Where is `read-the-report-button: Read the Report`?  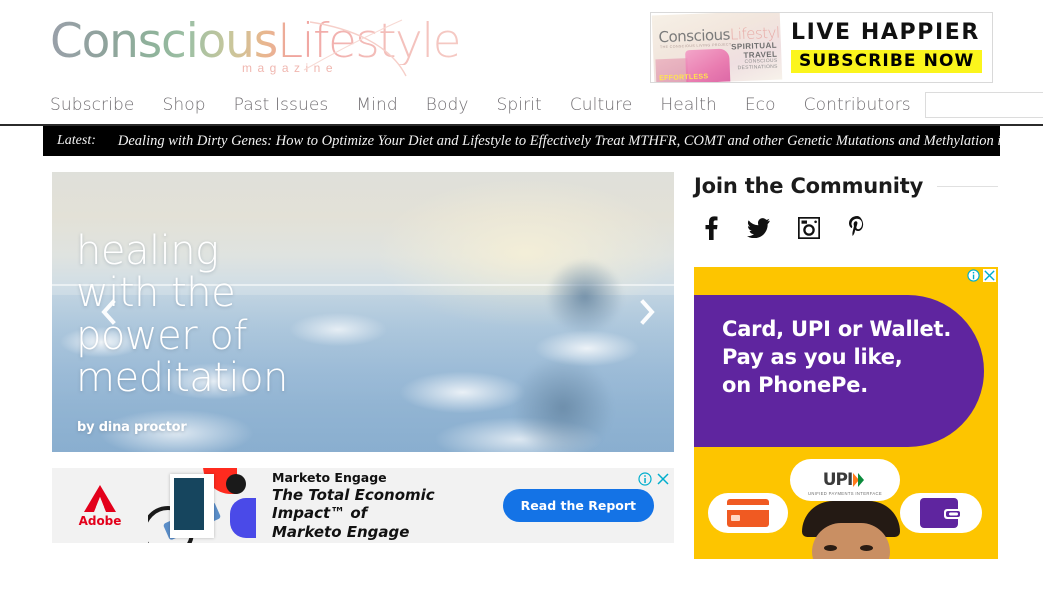
read-the-report-button: Read the Report is located at coordinates (578, 505).